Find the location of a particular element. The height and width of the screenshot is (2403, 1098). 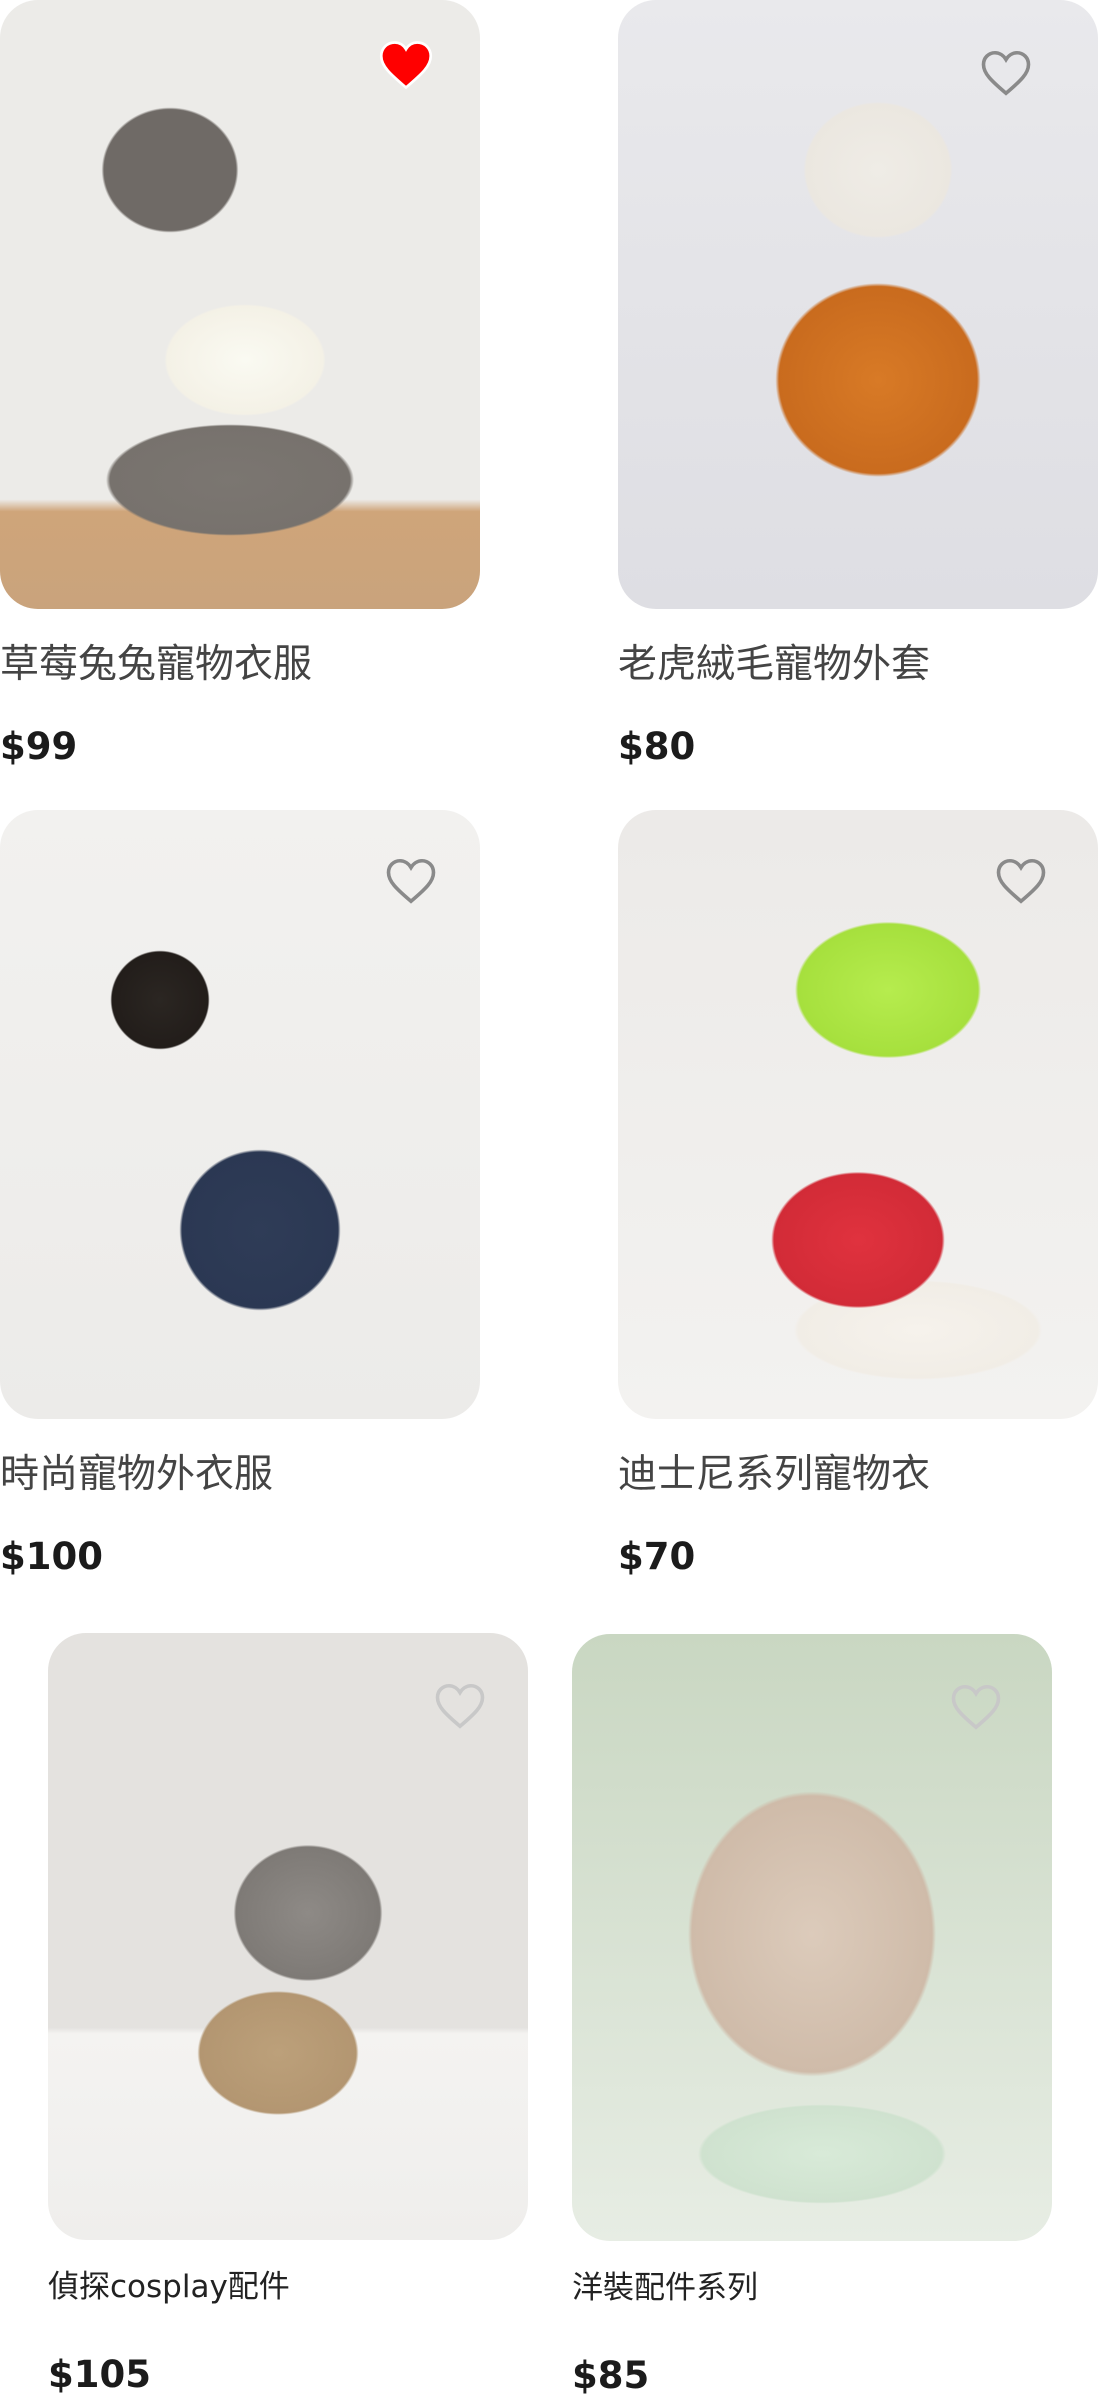

product-price: $99 is located at coordinates (39, 746).